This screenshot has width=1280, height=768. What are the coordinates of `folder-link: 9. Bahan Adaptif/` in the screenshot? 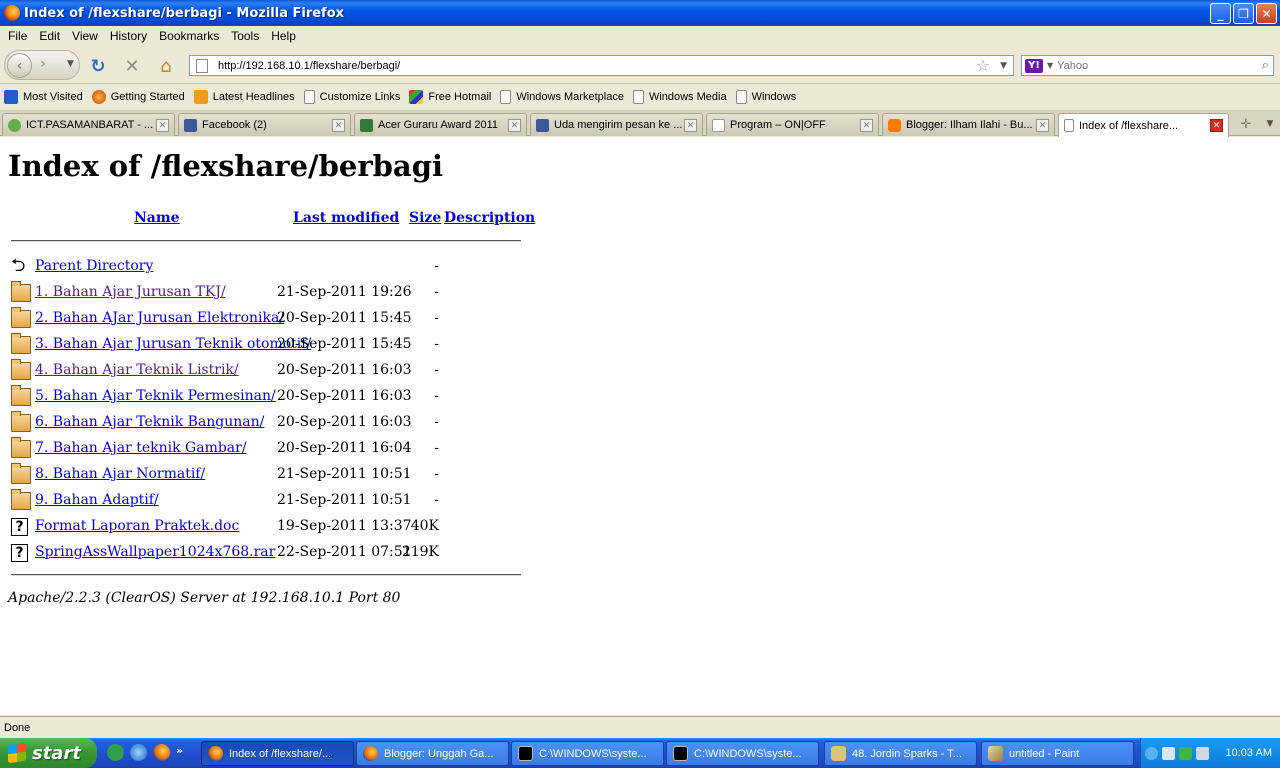 It's located at (97, 500).